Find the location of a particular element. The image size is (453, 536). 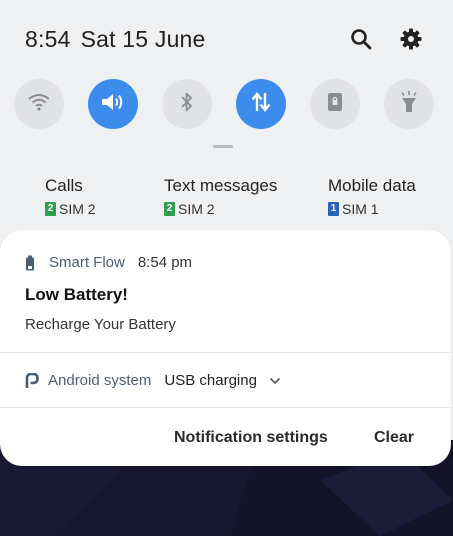

notification-app-name: Smart Flow is located at coordinates (87, 262).